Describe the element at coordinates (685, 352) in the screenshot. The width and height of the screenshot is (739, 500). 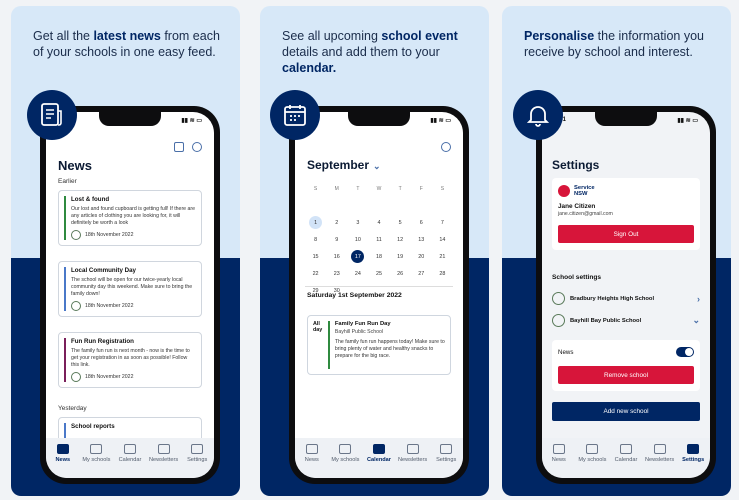
I see `news-toggle` at that location.